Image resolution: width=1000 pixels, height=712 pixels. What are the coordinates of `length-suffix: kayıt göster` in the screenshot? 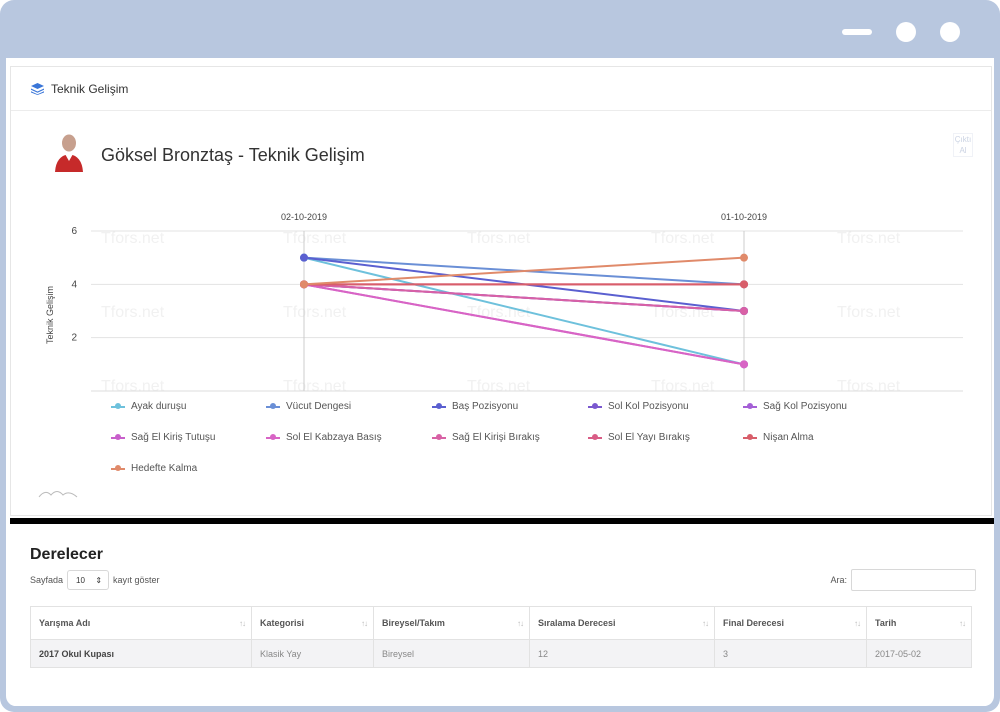 It's located at (136, 580).